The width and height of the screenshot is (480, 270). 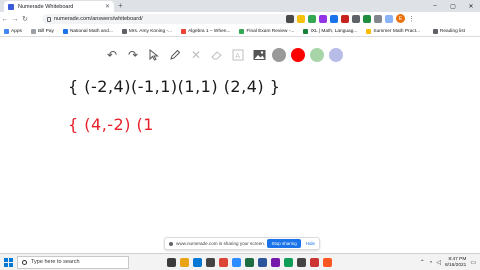 I want to click on pointer-icon, so click(x=154, y=55).